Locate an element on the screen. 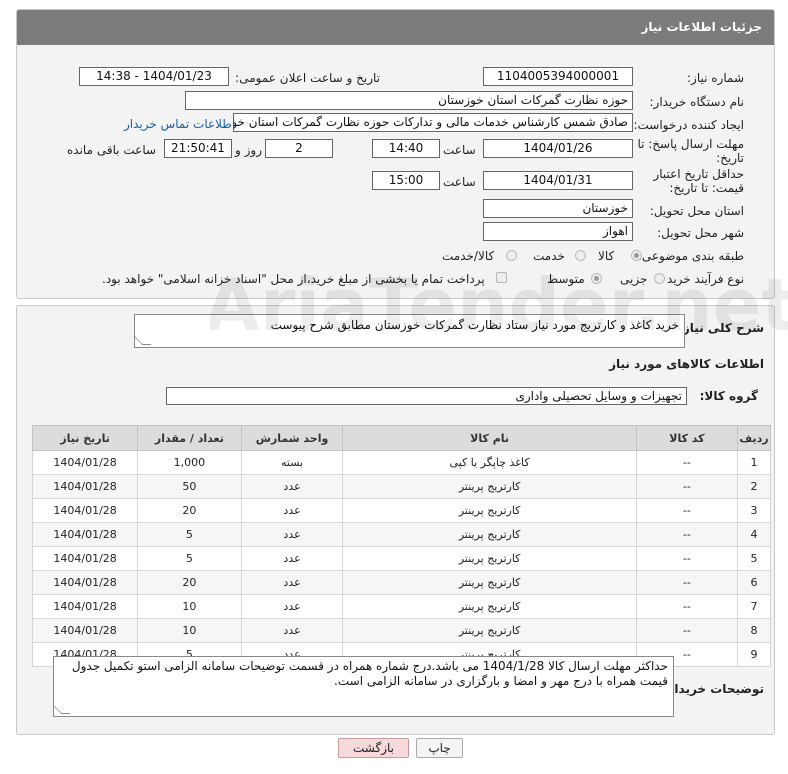 This screenshot has height=774, width=788. contact-info-link: اطلاعات تماس خریدار is located at coordinates (179, 124).